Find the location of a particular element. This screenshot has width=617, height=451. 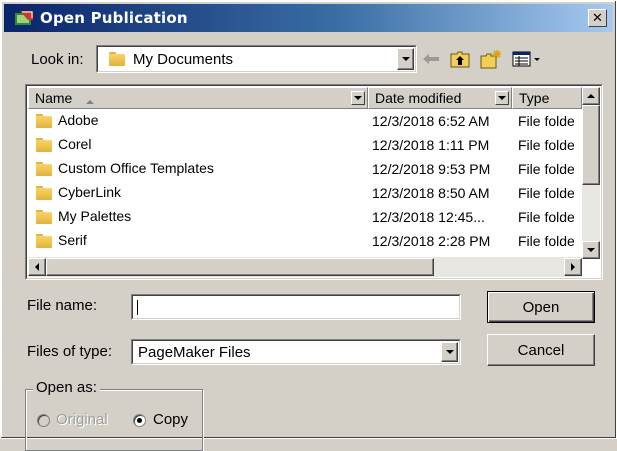

open-as-label: Open as: is located at coordinates (66, 387).